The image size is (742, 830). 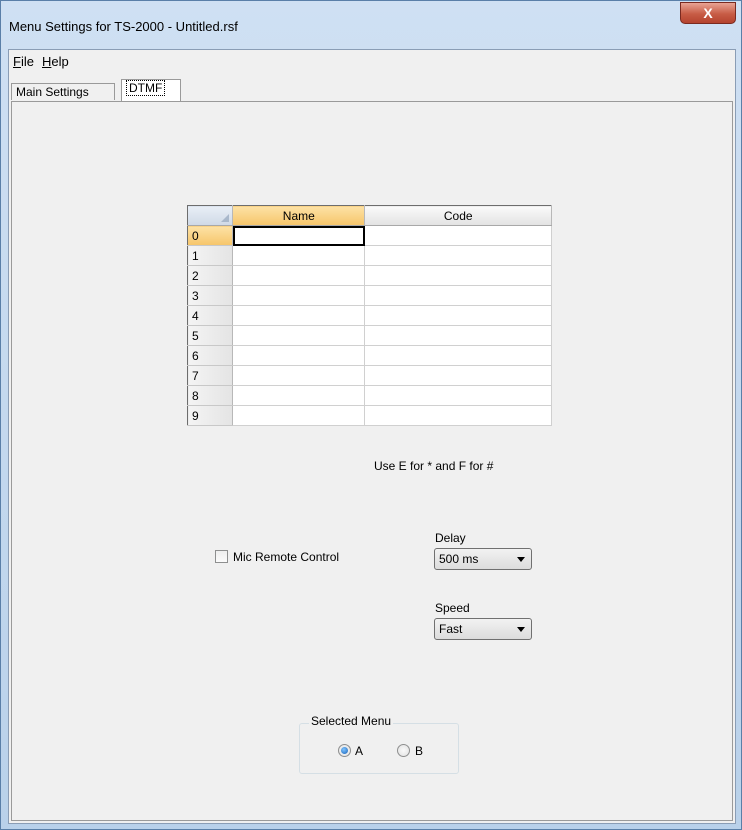 I want to click on row-header: 1, so click(x=210, y=255).